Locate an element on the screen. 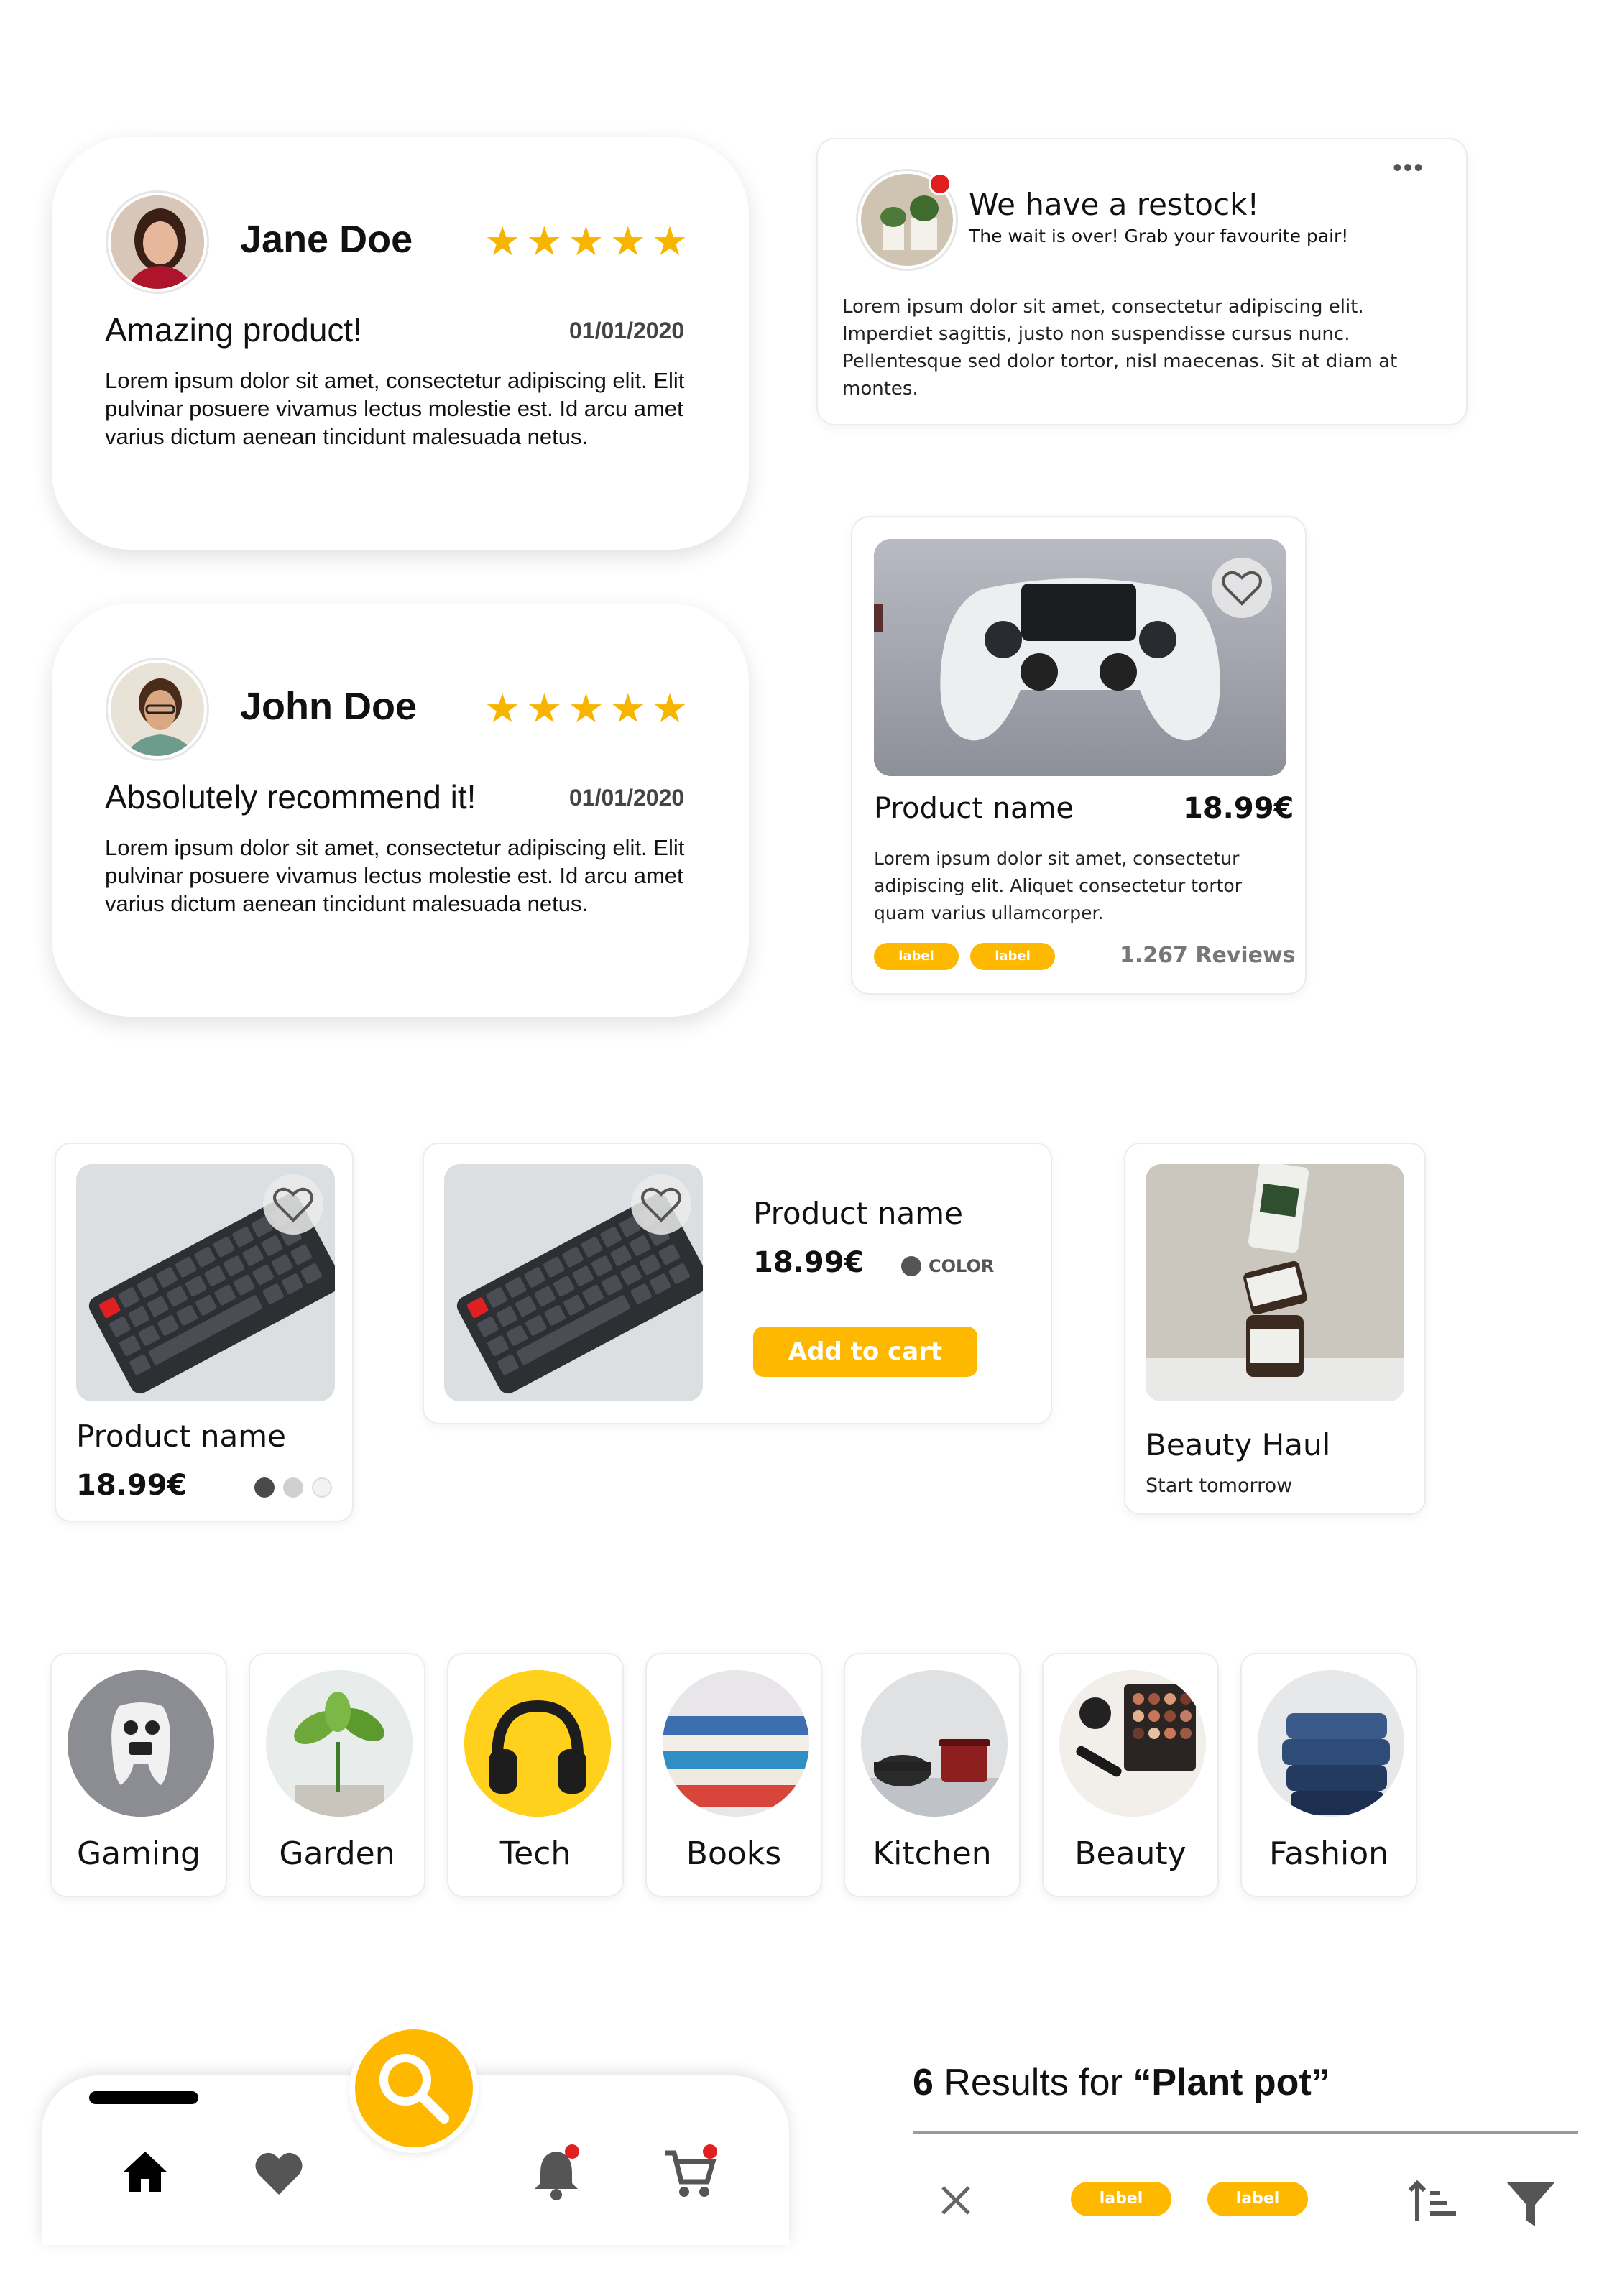 Image resolution: width=1617 pixels, height=2296 pixels. results-count: 6 is located at coordinates (924, 2082).